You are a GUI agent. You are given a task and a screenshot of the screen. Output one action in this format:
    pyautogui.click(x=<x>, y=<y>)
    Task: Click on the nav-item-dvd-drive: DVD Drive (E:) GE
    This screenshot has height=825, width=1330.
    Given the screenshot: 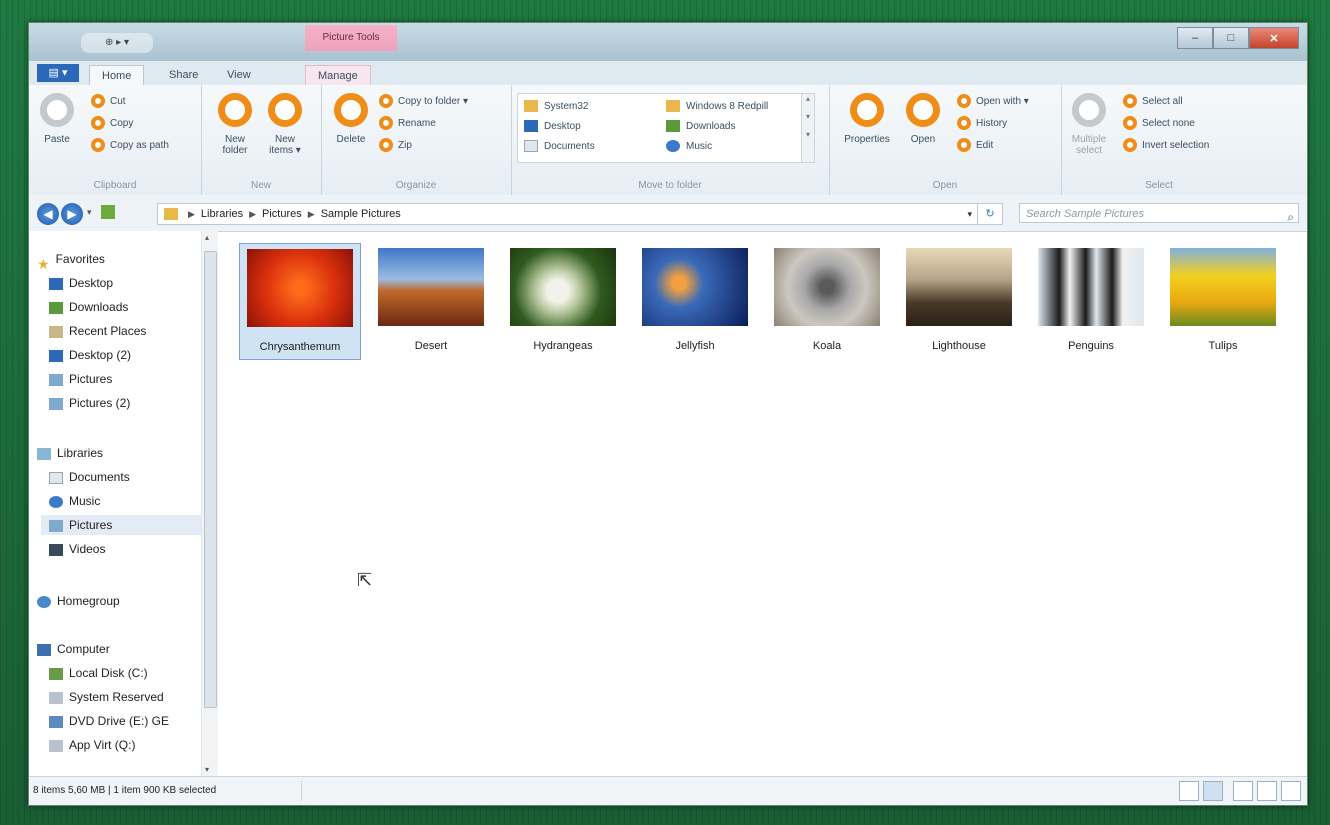 What is the action you would take?
    pyautogui.click(x=109, y=721)
    